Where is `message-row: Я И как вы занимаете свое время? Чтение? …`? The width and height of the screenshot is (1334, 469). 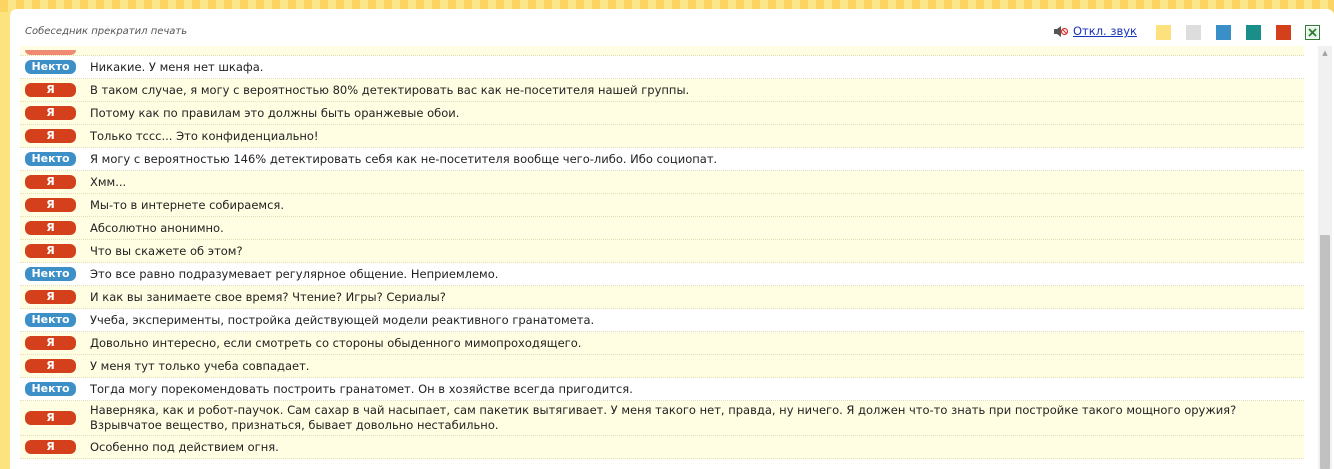 message-row: Я И как вы занимаете свое время? Чтение? … is located at coordinates (662, 297).